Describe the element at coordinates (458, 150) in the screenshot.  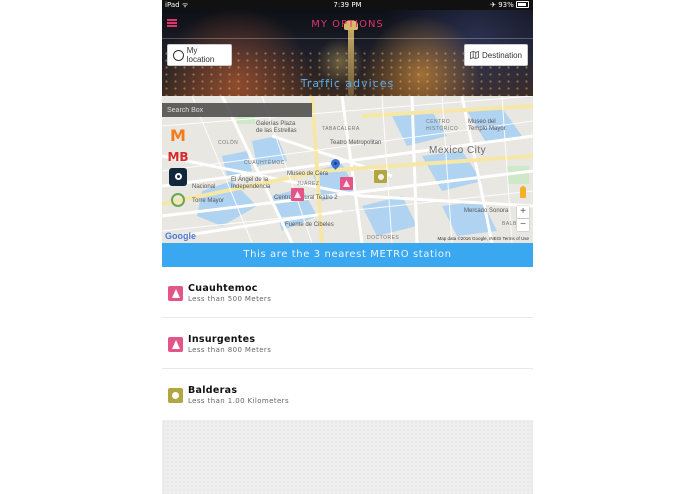
I see `map-label-mexico-city: Mexico City` at that location.